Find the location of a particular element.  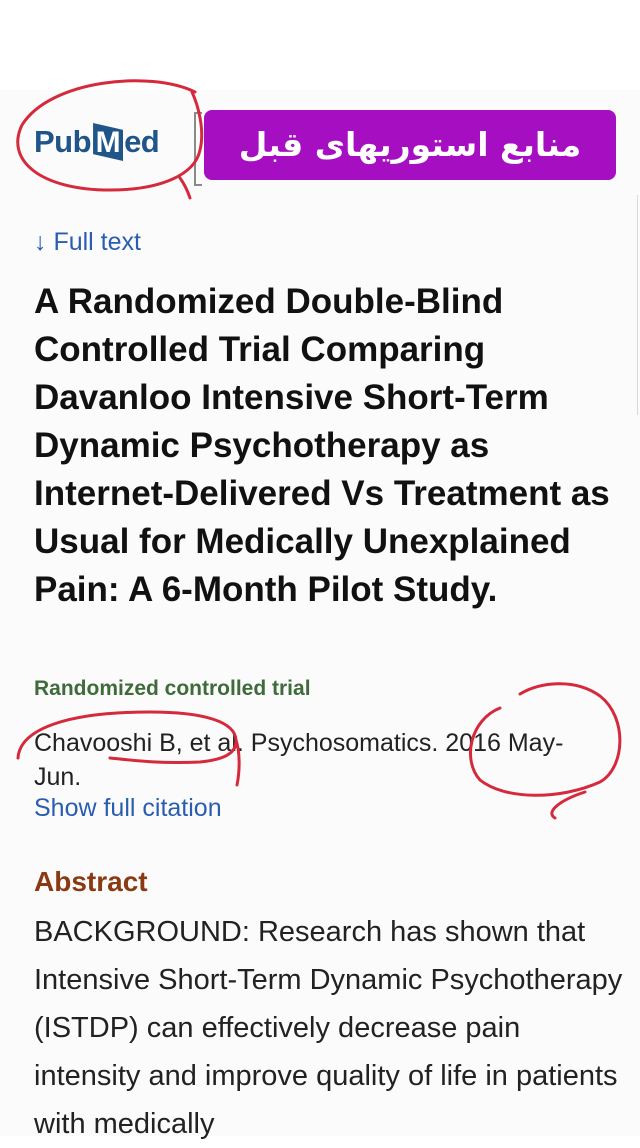

abstract-heading: Abstract is located at coordinates (91, 881).